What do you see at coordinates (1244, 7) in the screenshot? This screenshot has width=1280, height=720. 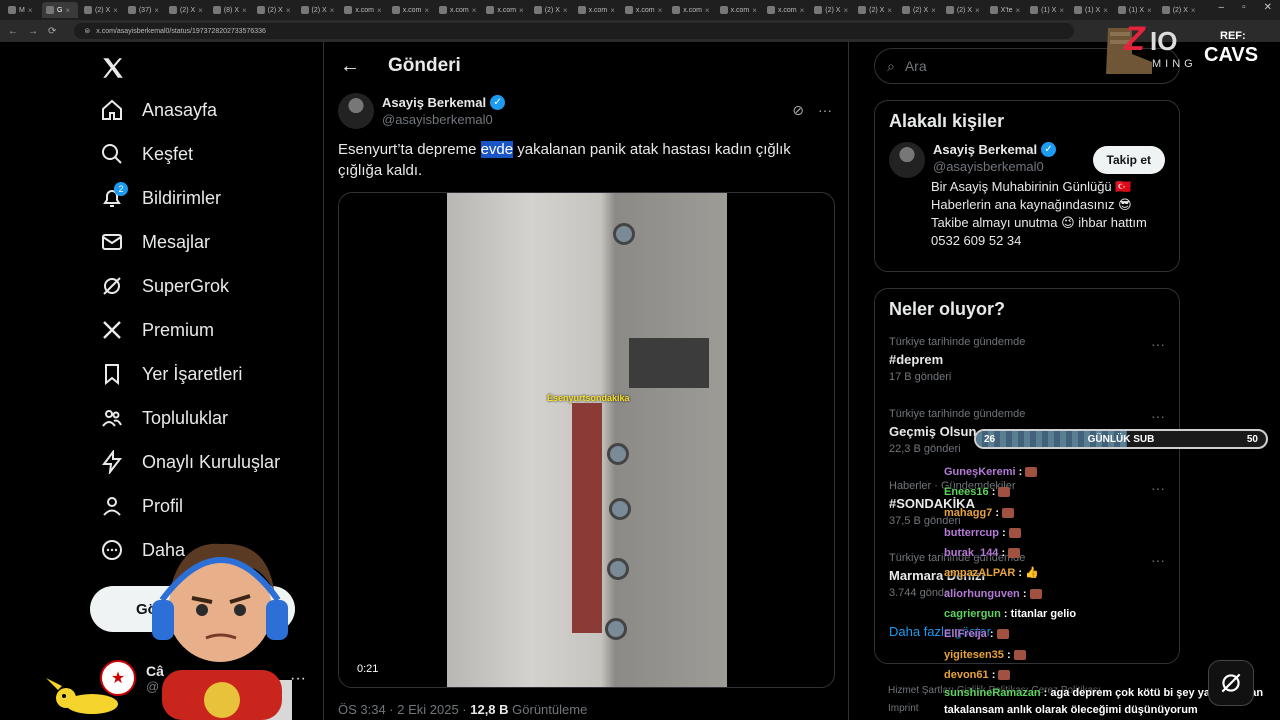 I see `maximize-icon: ▫` at bounding box center [1244, 7].